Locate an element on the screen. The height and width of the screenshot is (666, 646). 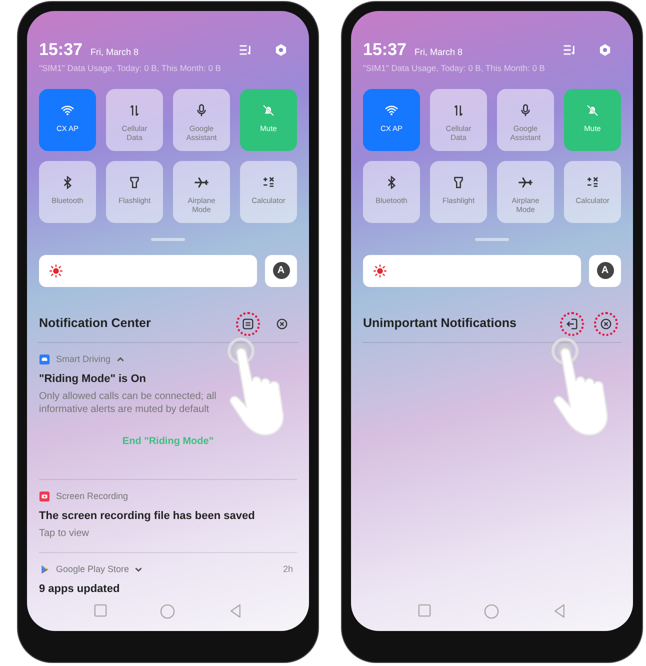
list-button is located at coordinates (248, 324).